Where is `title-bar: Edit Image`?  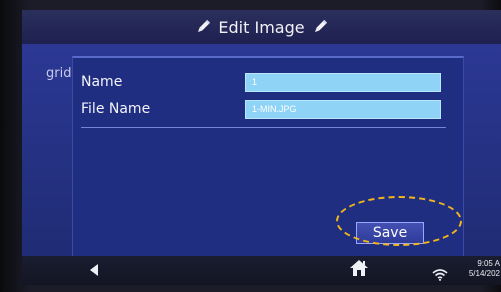 title-bar: Edit Image is located at coordinates (261, 27).